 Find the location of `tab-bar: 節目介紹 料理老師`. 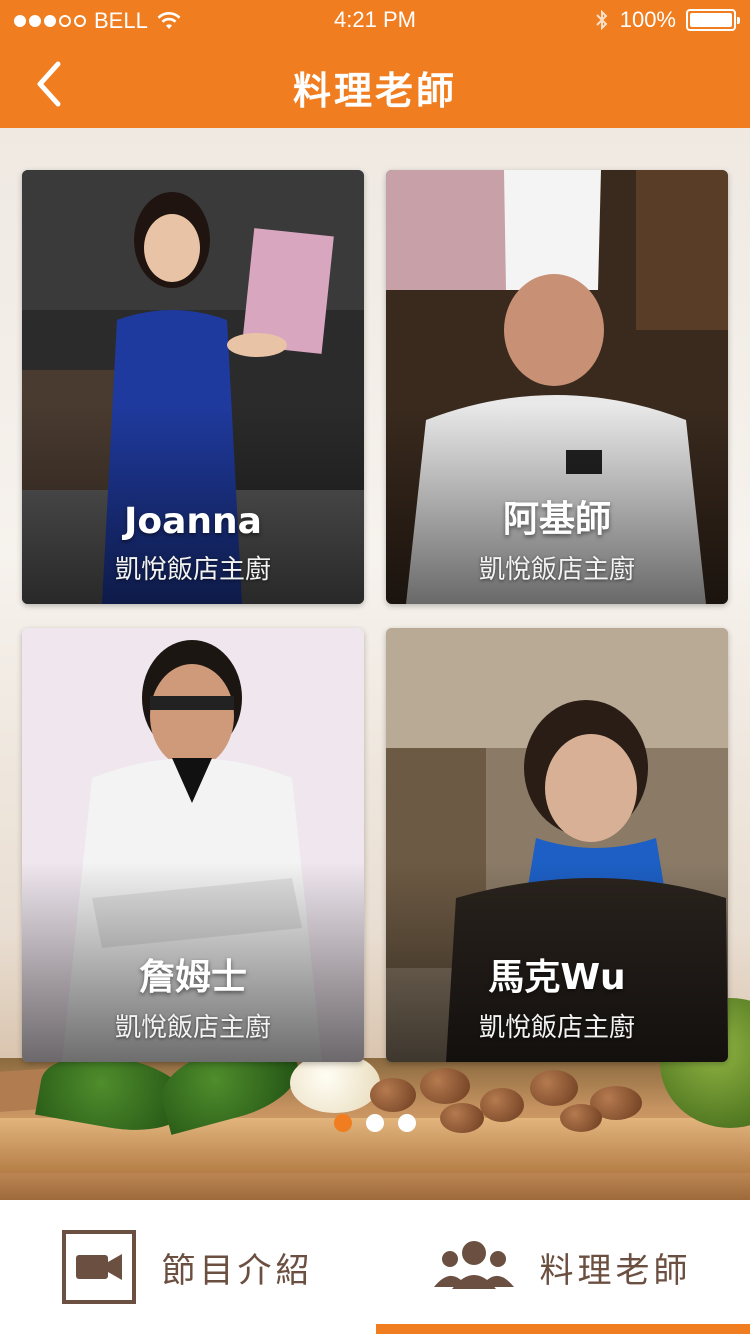

tab-bar: 節目介紹 料理老師 is located at coordinates (375, 1267).